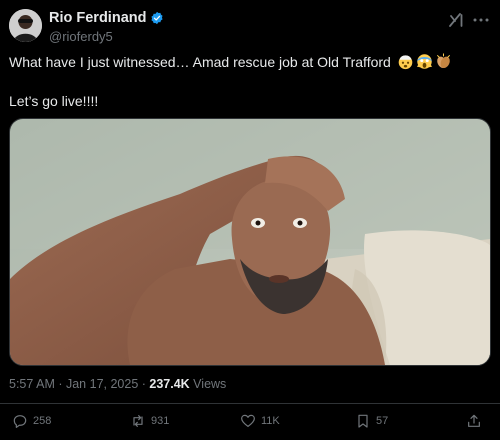  I want to click on tweet-time: 5:57 AM, so click(32, 384).